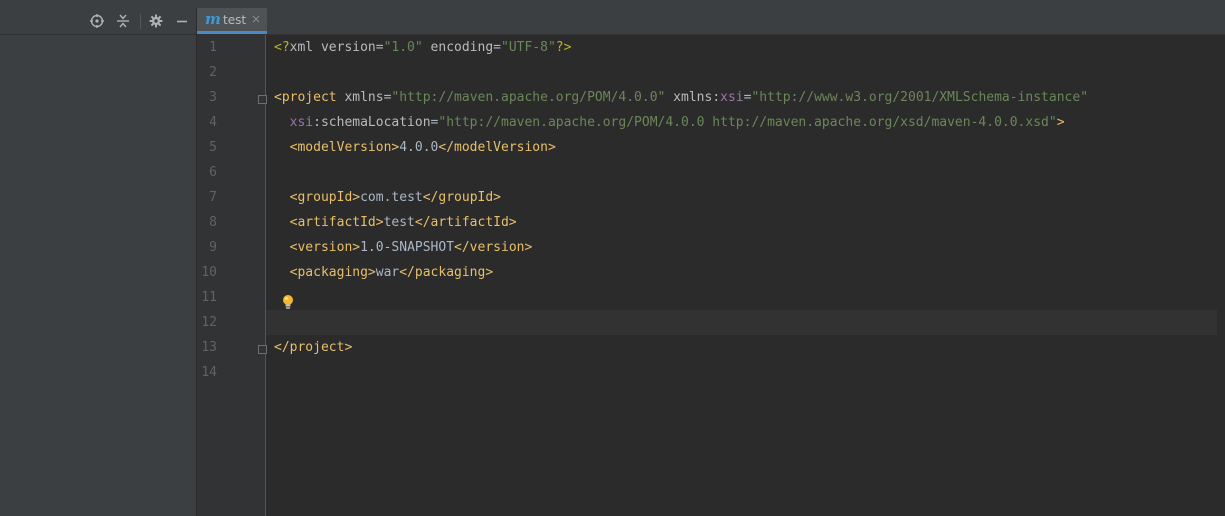 This screenshot has height=516, width=1225. I want to click on code-line: <artifactId>test</artifactId>, so click(395, 222).